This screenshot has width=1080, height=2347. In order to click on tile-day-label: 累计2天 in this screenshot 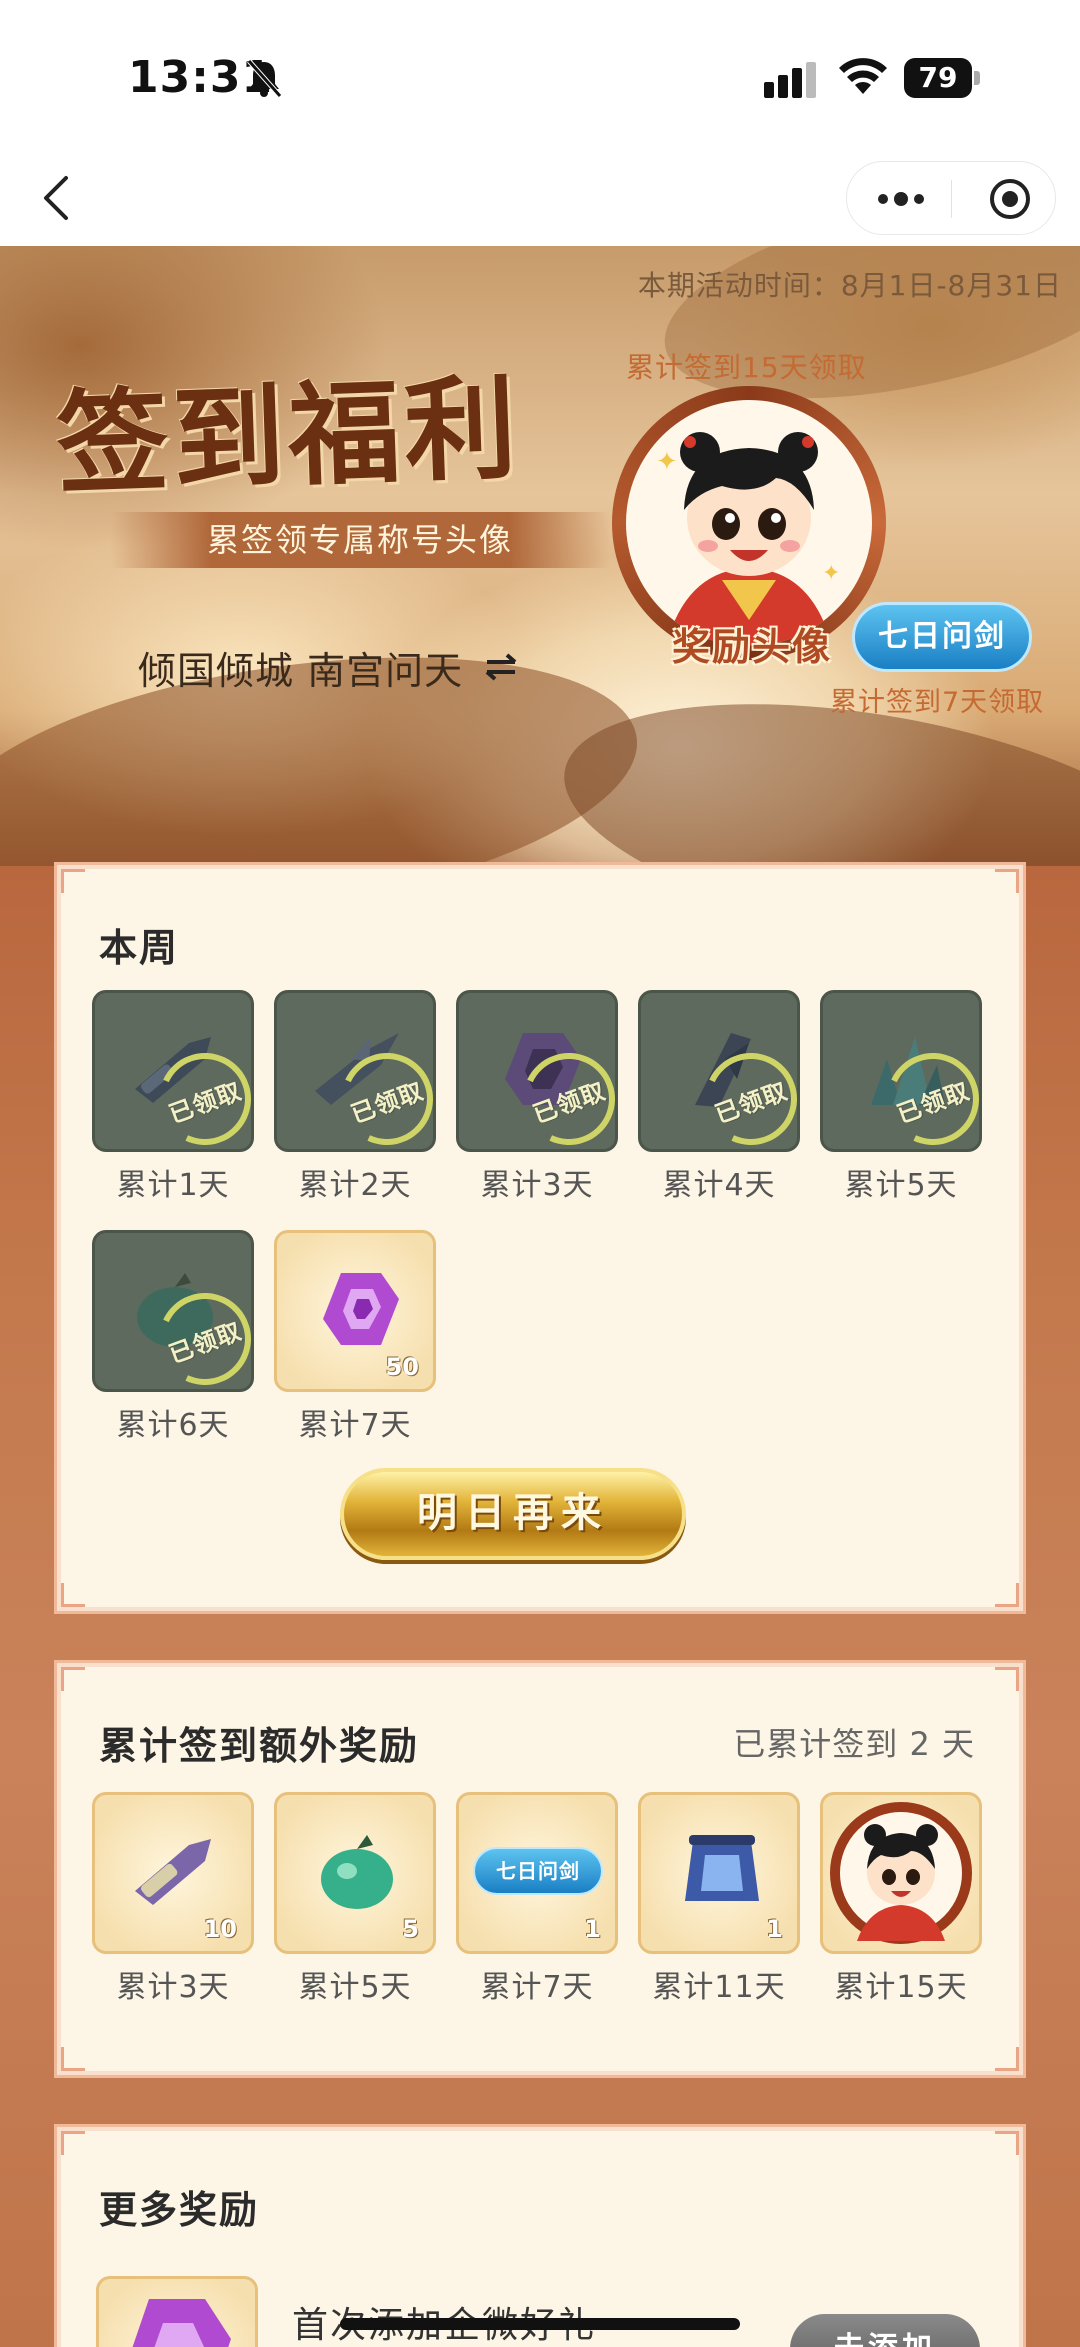, I will do `click(355, 1185)`.